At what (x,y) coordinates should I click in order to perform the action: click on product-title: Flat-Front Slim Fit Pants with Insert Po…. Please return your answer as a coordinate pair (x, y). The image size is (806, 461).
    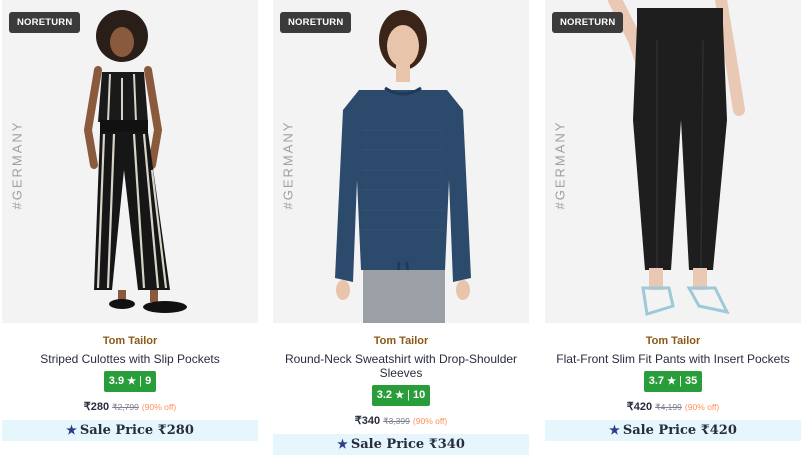
    Looking at the image, I should click on (673, 359).